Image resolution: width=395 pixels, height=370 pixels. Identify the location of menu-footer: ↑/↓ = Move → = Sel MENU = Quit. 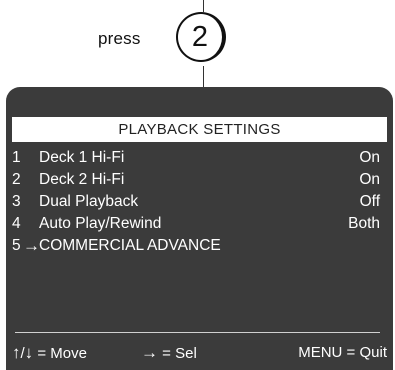
(199, 353).